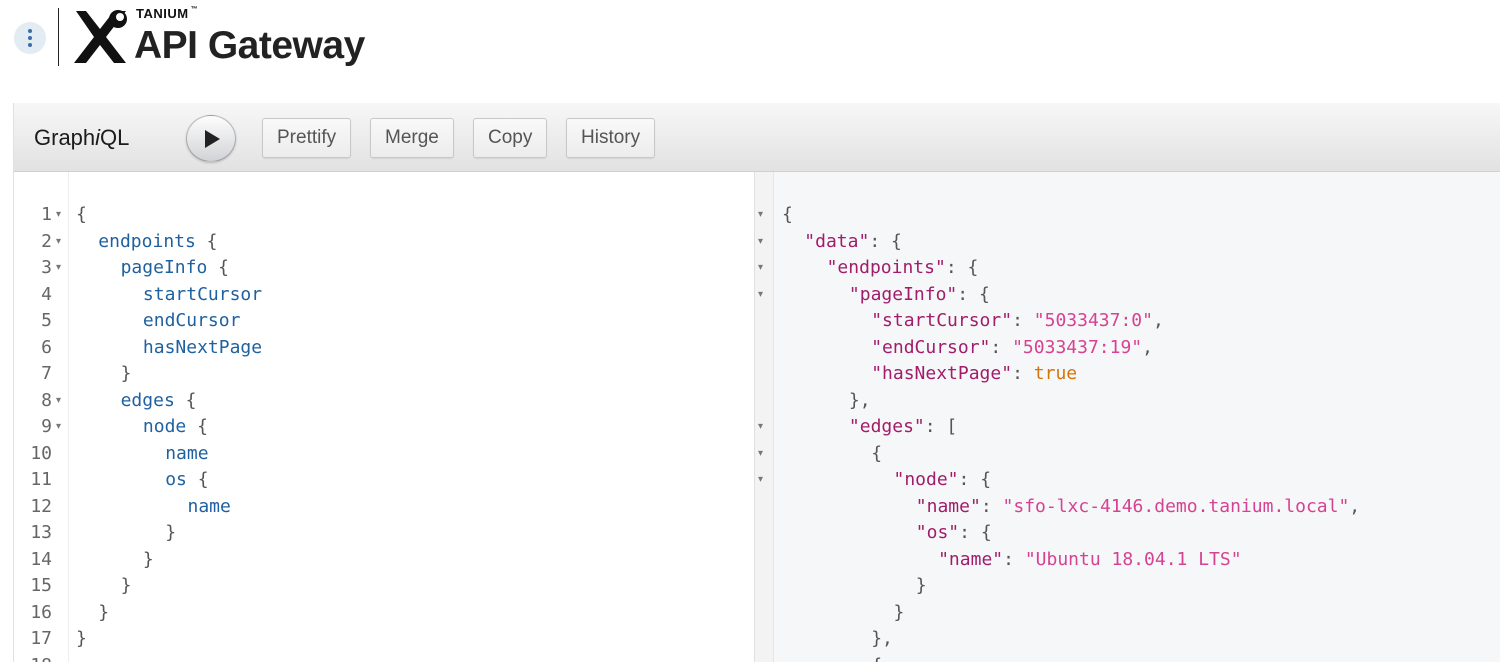 This screenshot has width=1500, height=662. What do you see at coordinates (41, 559) in the screenshot?
I see `line-number: 14` at bounding box center [41, 559].